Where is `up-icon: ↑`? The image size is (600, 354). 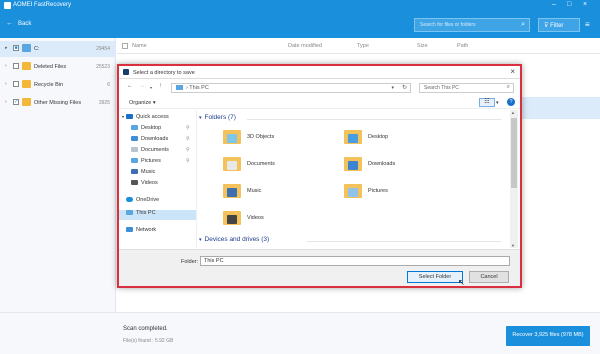 up-icon: ↑ is located at coordinates (160, 86).